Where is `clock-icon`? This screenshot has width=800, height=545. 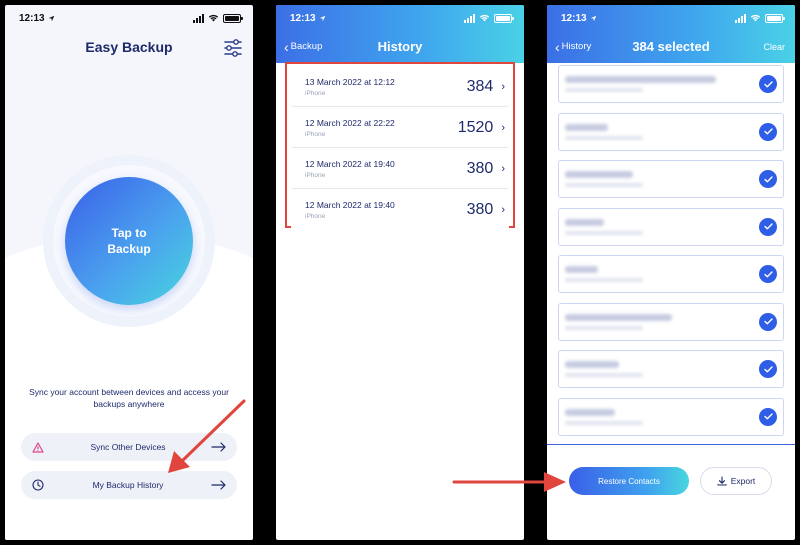
clock-icon is located at coordinates (38, 485).